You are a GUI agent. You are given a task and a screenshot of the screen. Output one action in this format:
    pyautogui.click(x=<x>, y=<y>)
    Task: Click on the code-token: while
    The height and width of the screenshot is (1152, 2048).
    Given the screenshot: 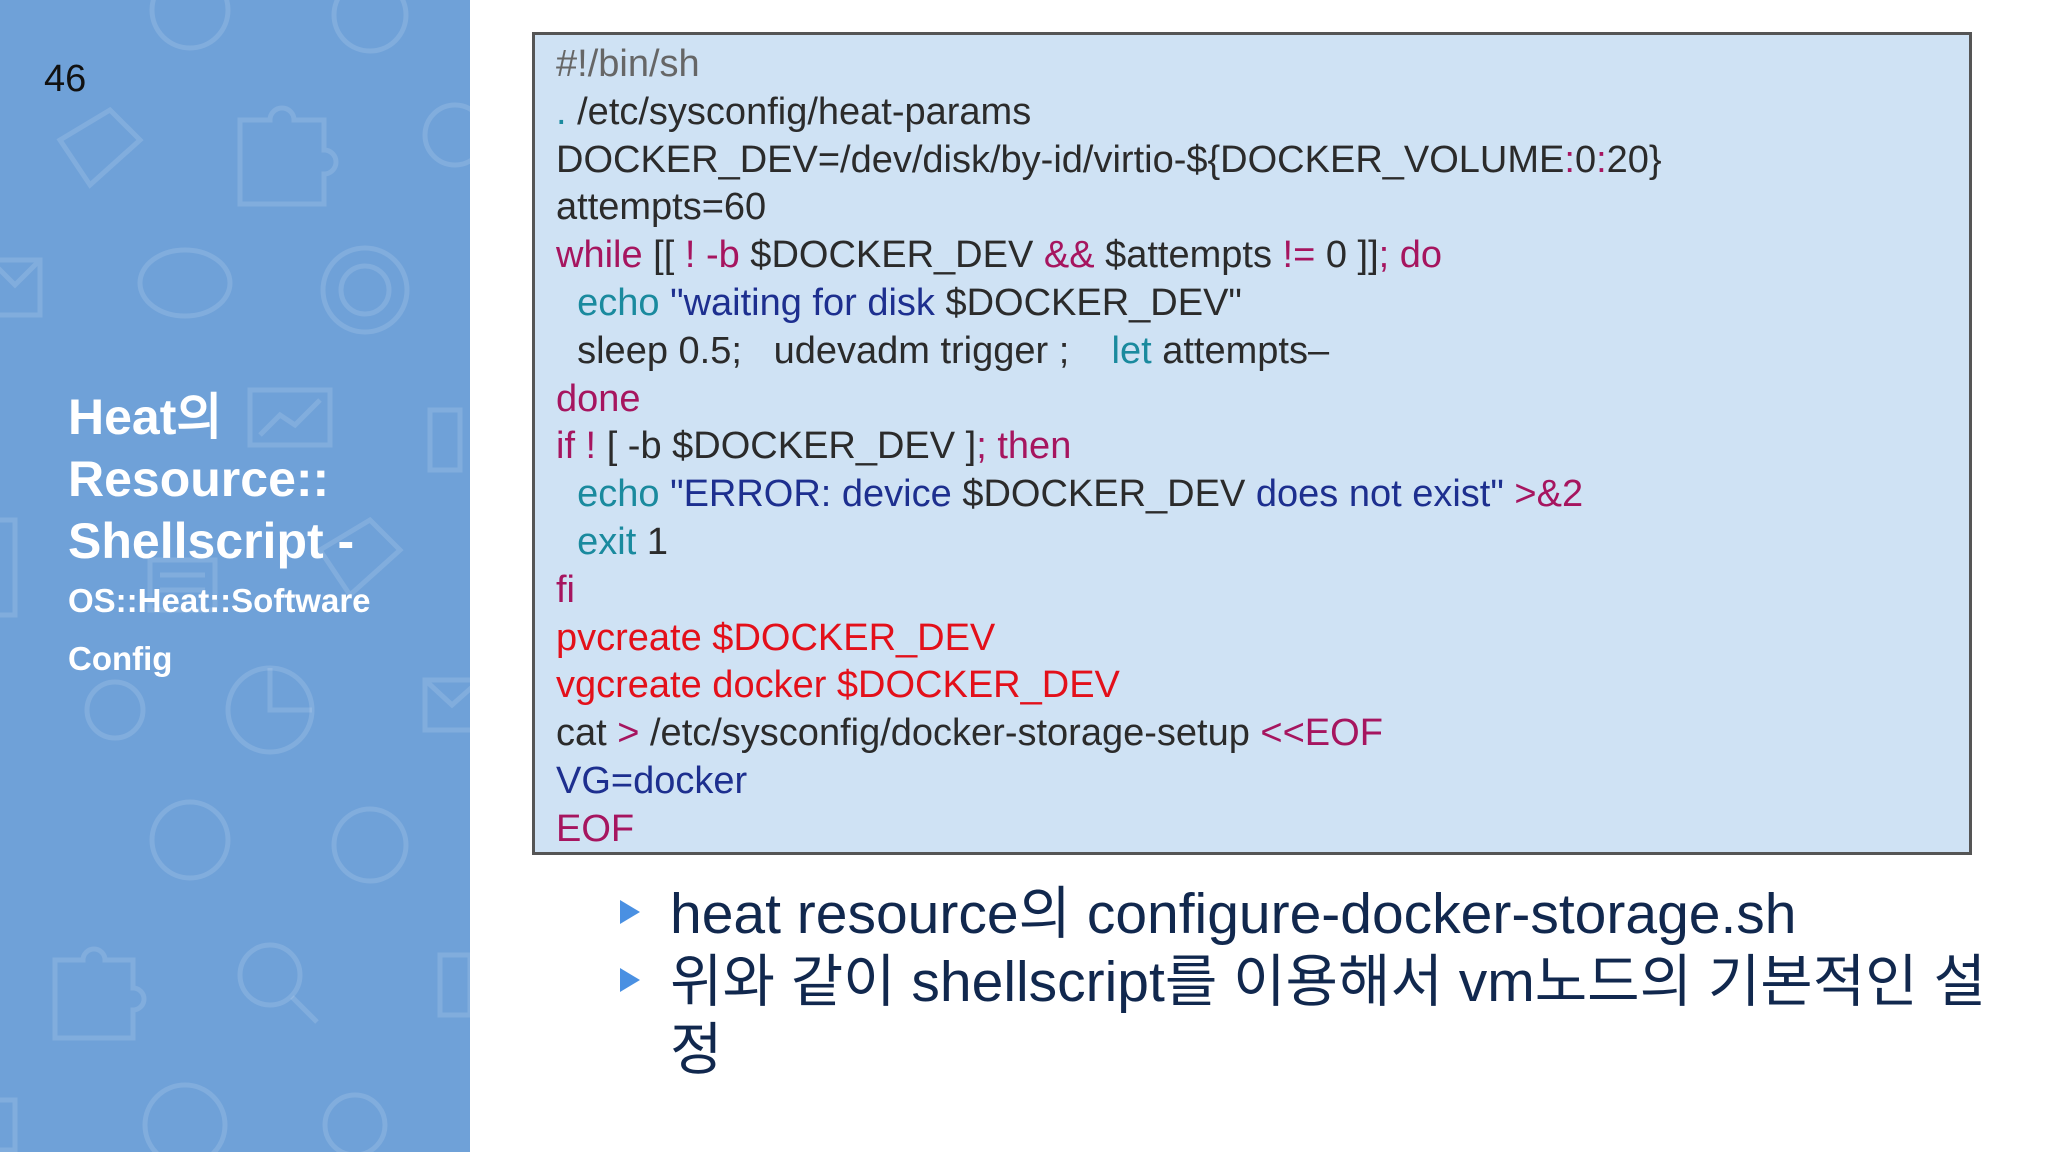 What is the action you would take?
    pyautogui.click(x=605, y=255)
    